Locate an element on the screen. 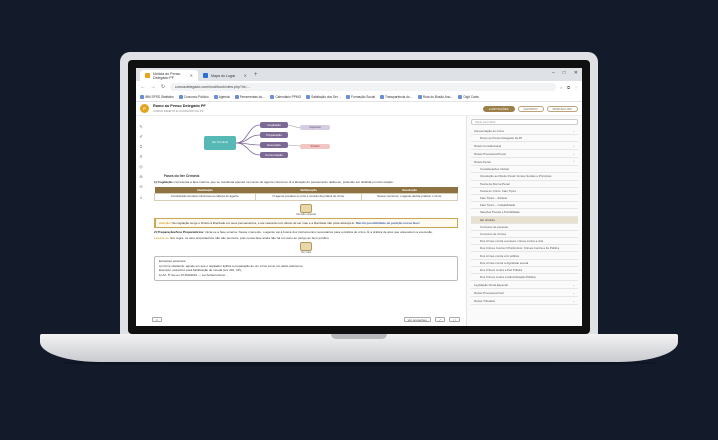 The height and width of the screenshot is (440, 718). maximize-icon: □ is located at coordinates (564, 73).